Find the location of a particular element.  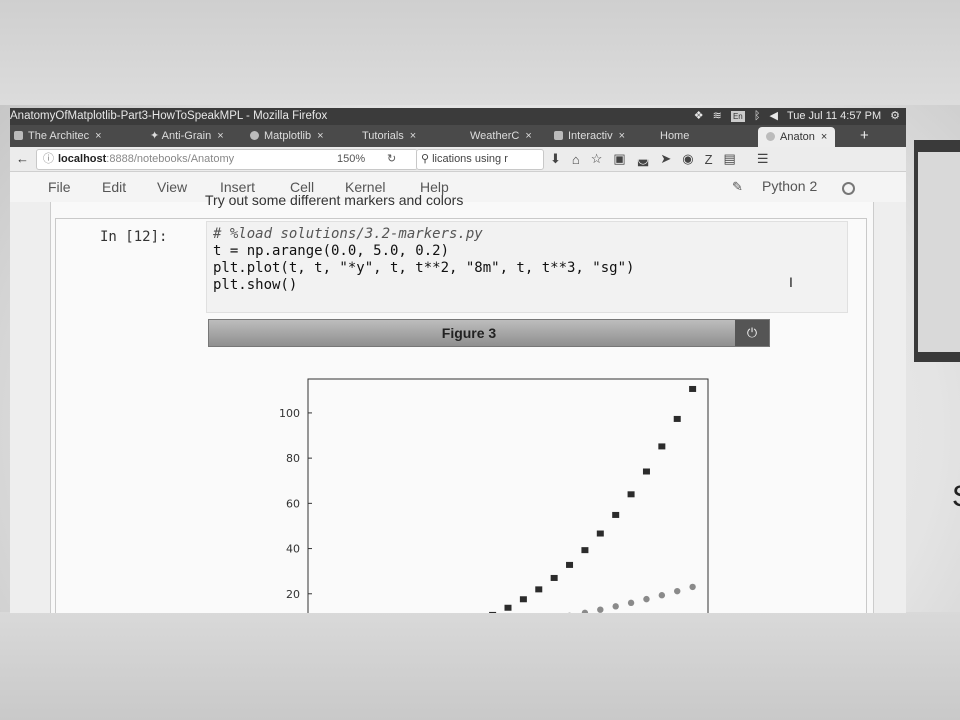

y-tick-label: 40 is located at coordinates (293, 549).